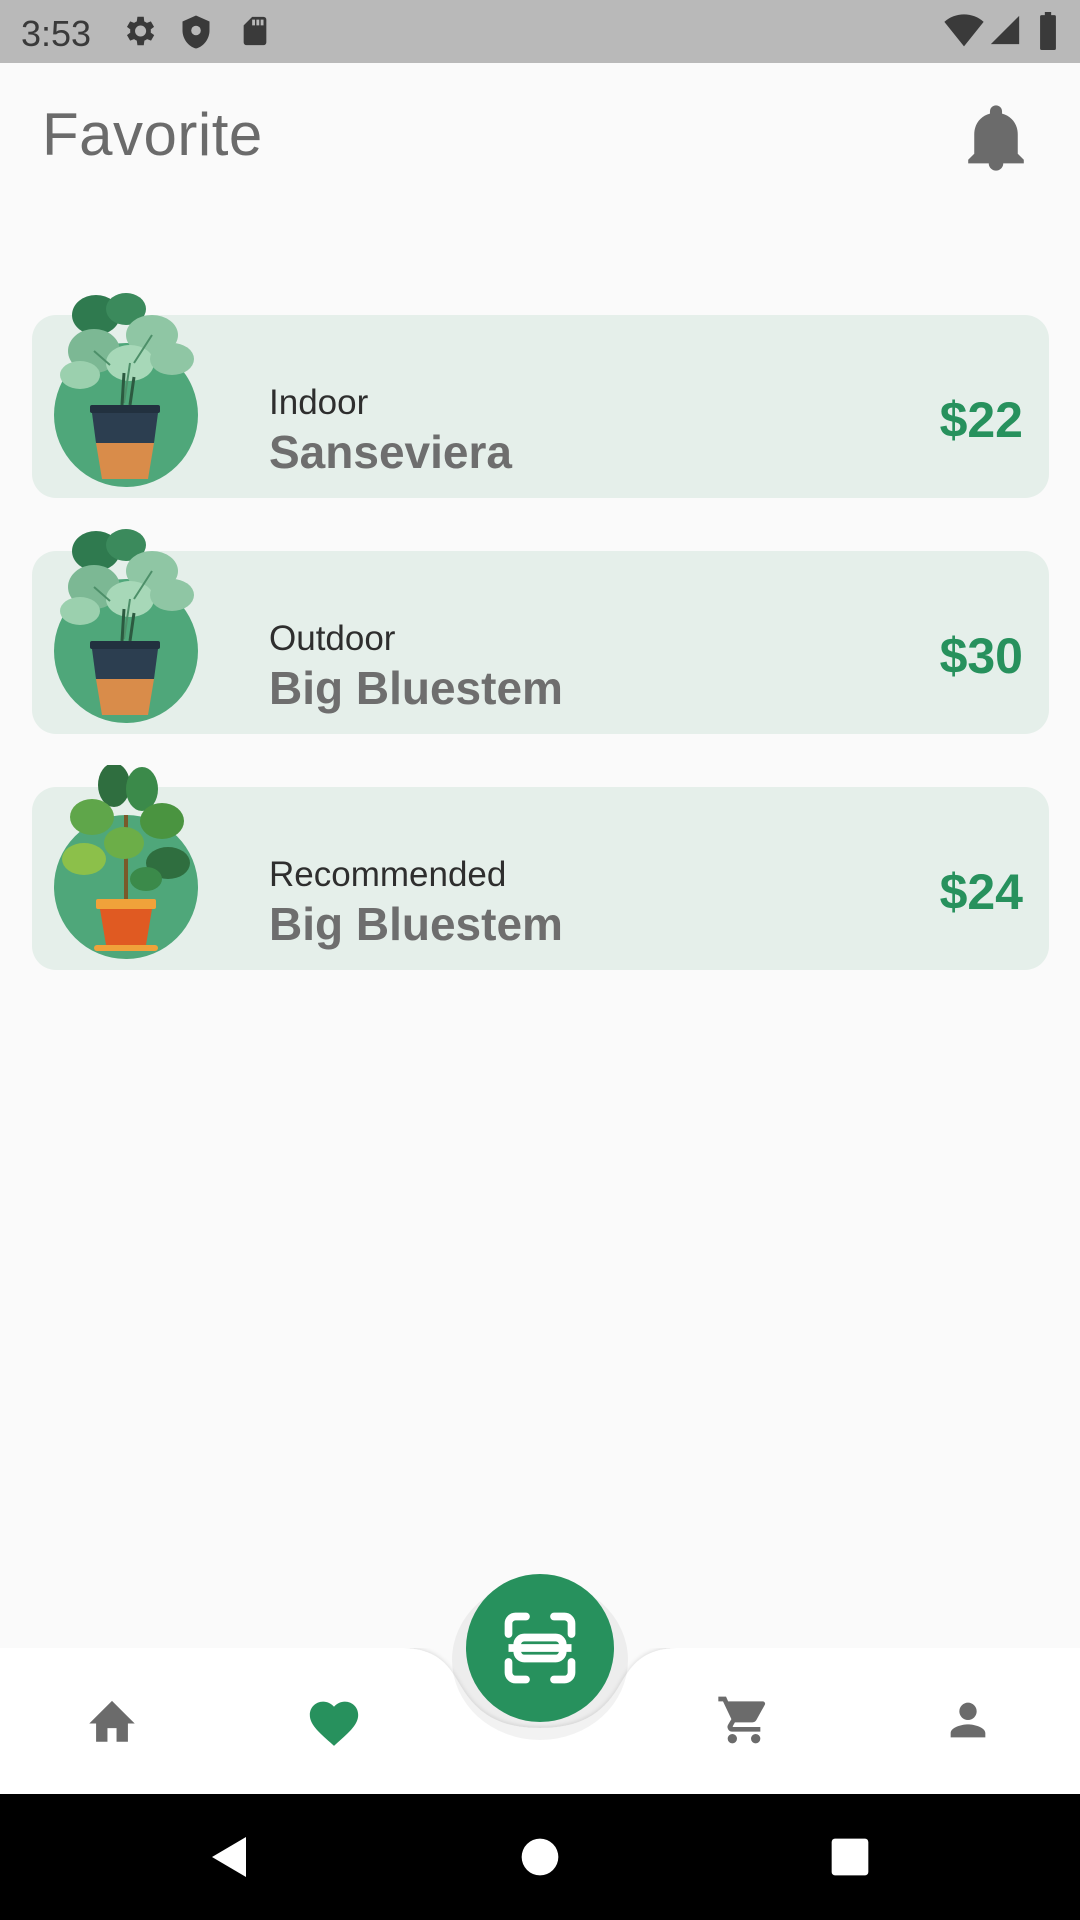  What do you see at coordinates (332, 638) in the screenshot?
I see `card-category: Outdoor` at bounding box center [332, 638].